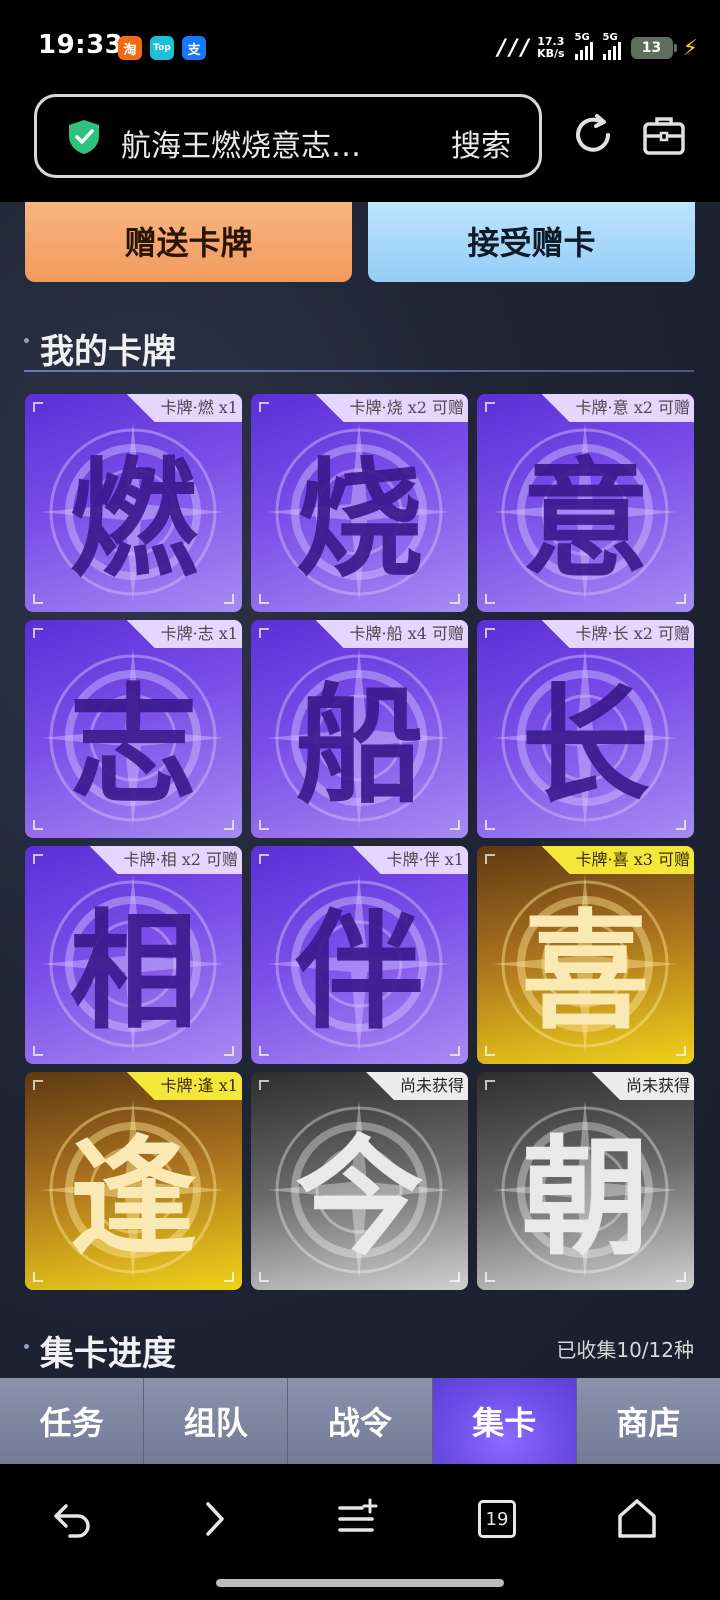 The height and width of the screenshot is (1600, 720). What do you see at coordinates (360, 46) in the screenshot?
I see `status-bar: 19:33 淘 Top 支 / / / 17.3 KB/s 5G 5G 13 ⚡` at bounding box center [360, 46].